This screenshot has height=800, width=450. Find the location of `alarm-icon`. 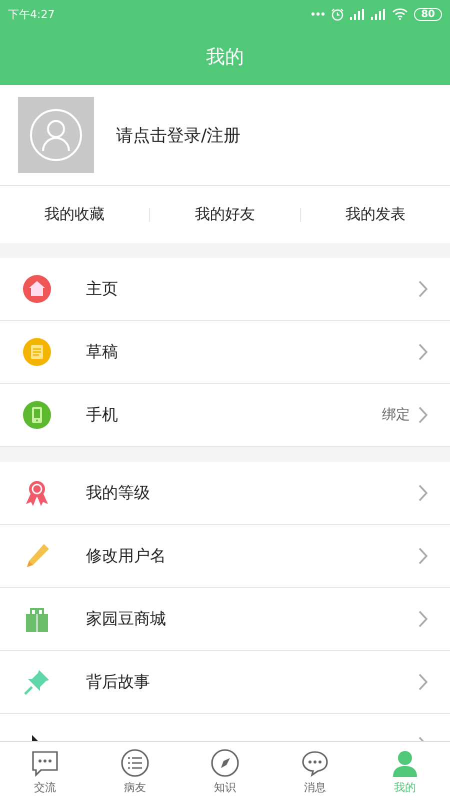

alarm-icon is located at coordinates (337, 14).